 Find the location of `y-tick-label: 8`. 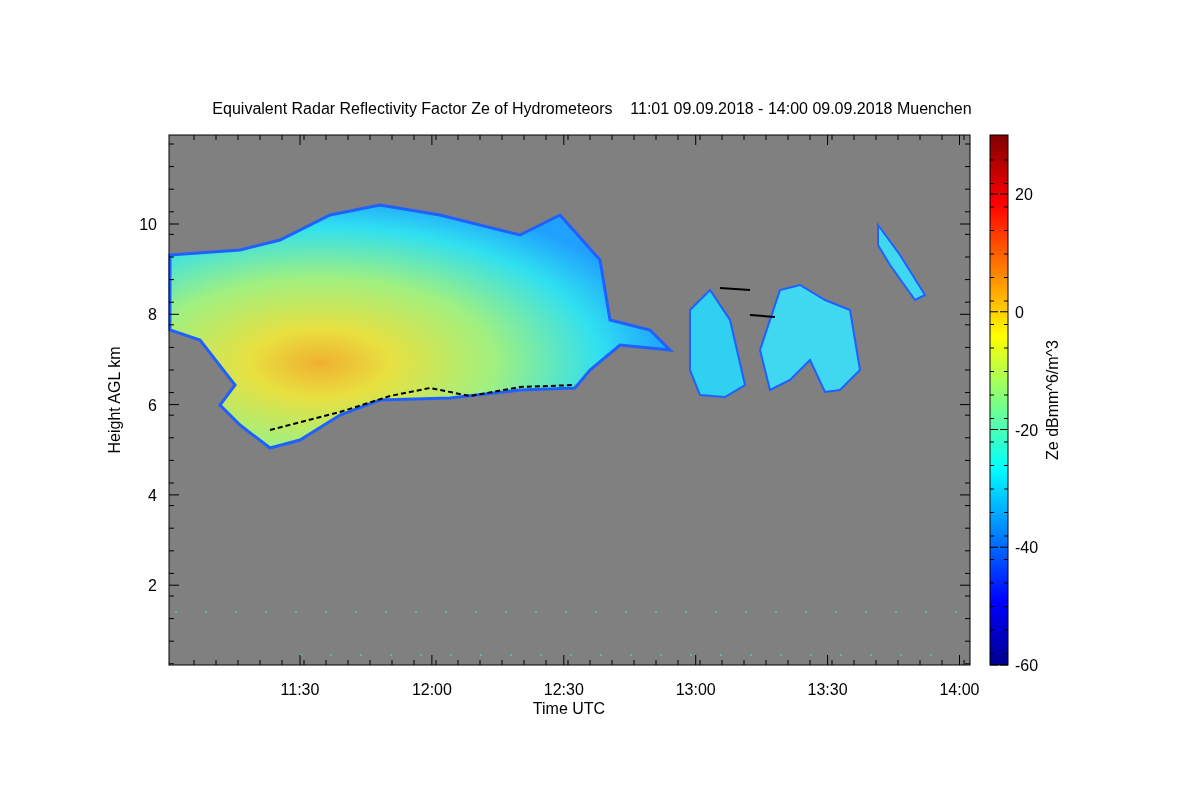

y-tick-label: 8 is located at coordinates (152, 315).